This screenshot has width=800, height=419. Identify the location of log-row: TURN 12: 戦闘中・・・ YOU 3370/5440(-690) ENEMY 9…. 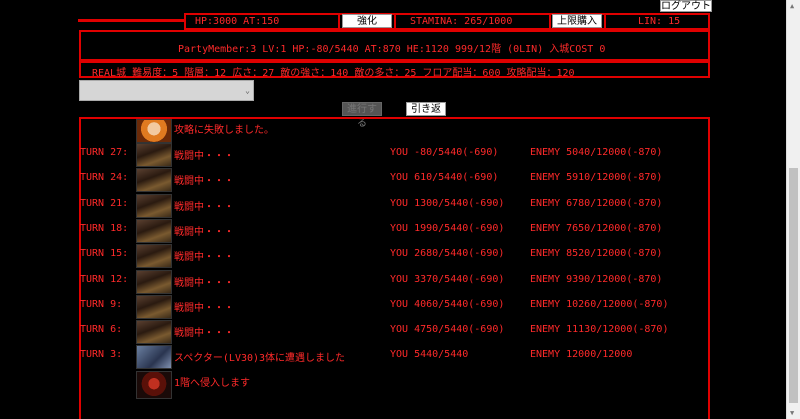
(400, 285).